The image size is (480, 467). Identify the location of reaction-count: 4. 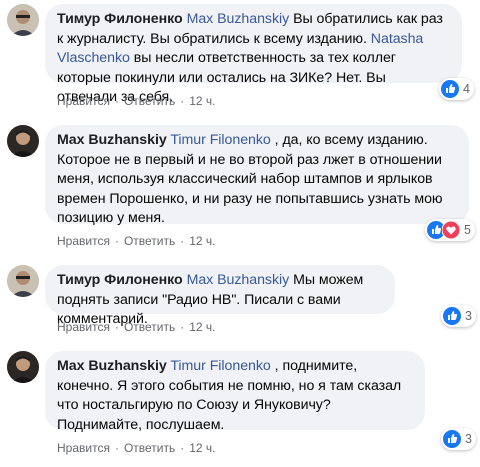
(466, 89).